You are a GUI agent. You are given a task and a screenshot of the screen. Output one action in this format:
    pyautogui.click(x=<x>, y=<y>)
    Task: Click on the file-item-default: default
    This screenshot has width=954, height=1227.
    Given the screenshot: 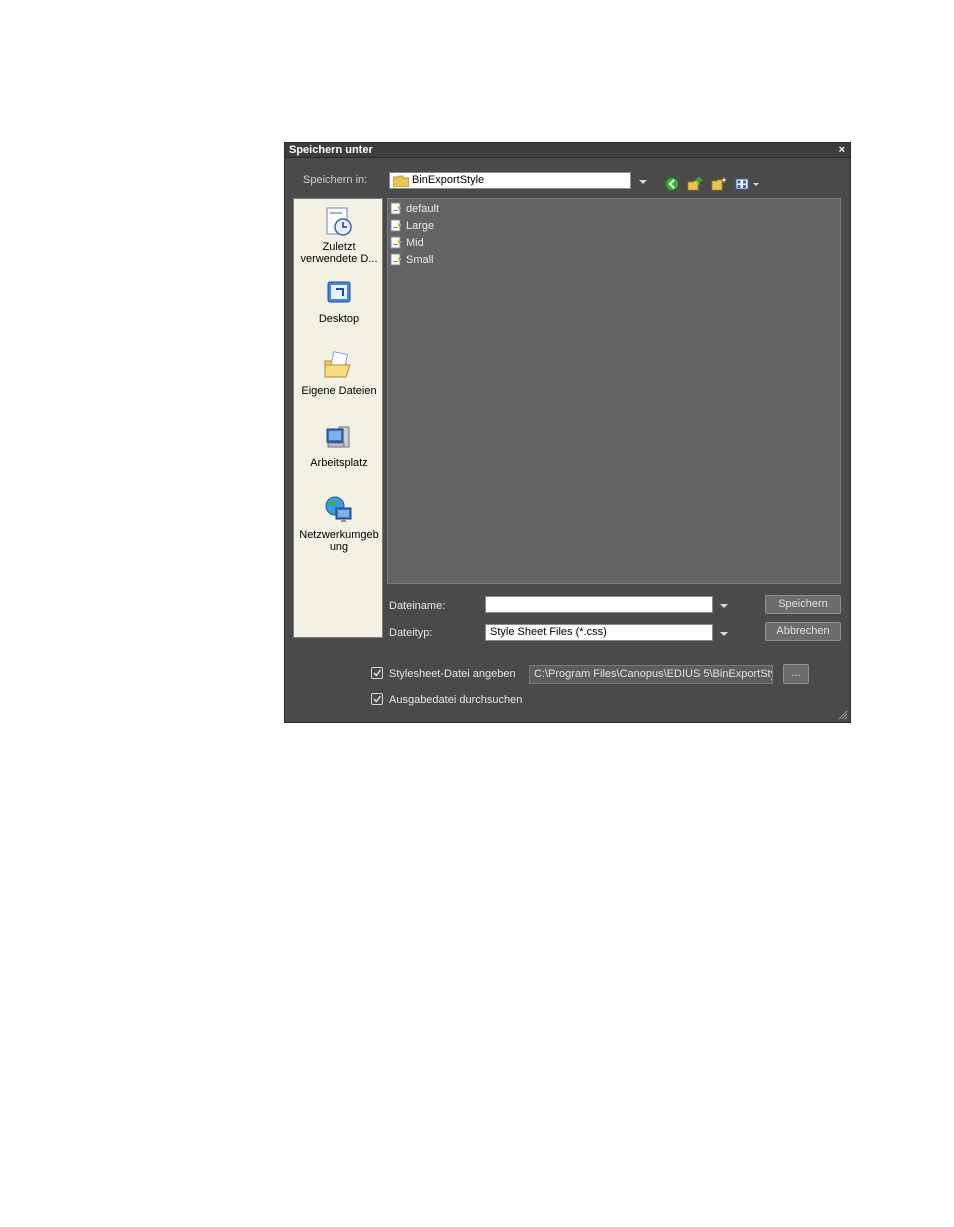 What is the action you would take?
    pyautogui.click(x=414, y=209)
    